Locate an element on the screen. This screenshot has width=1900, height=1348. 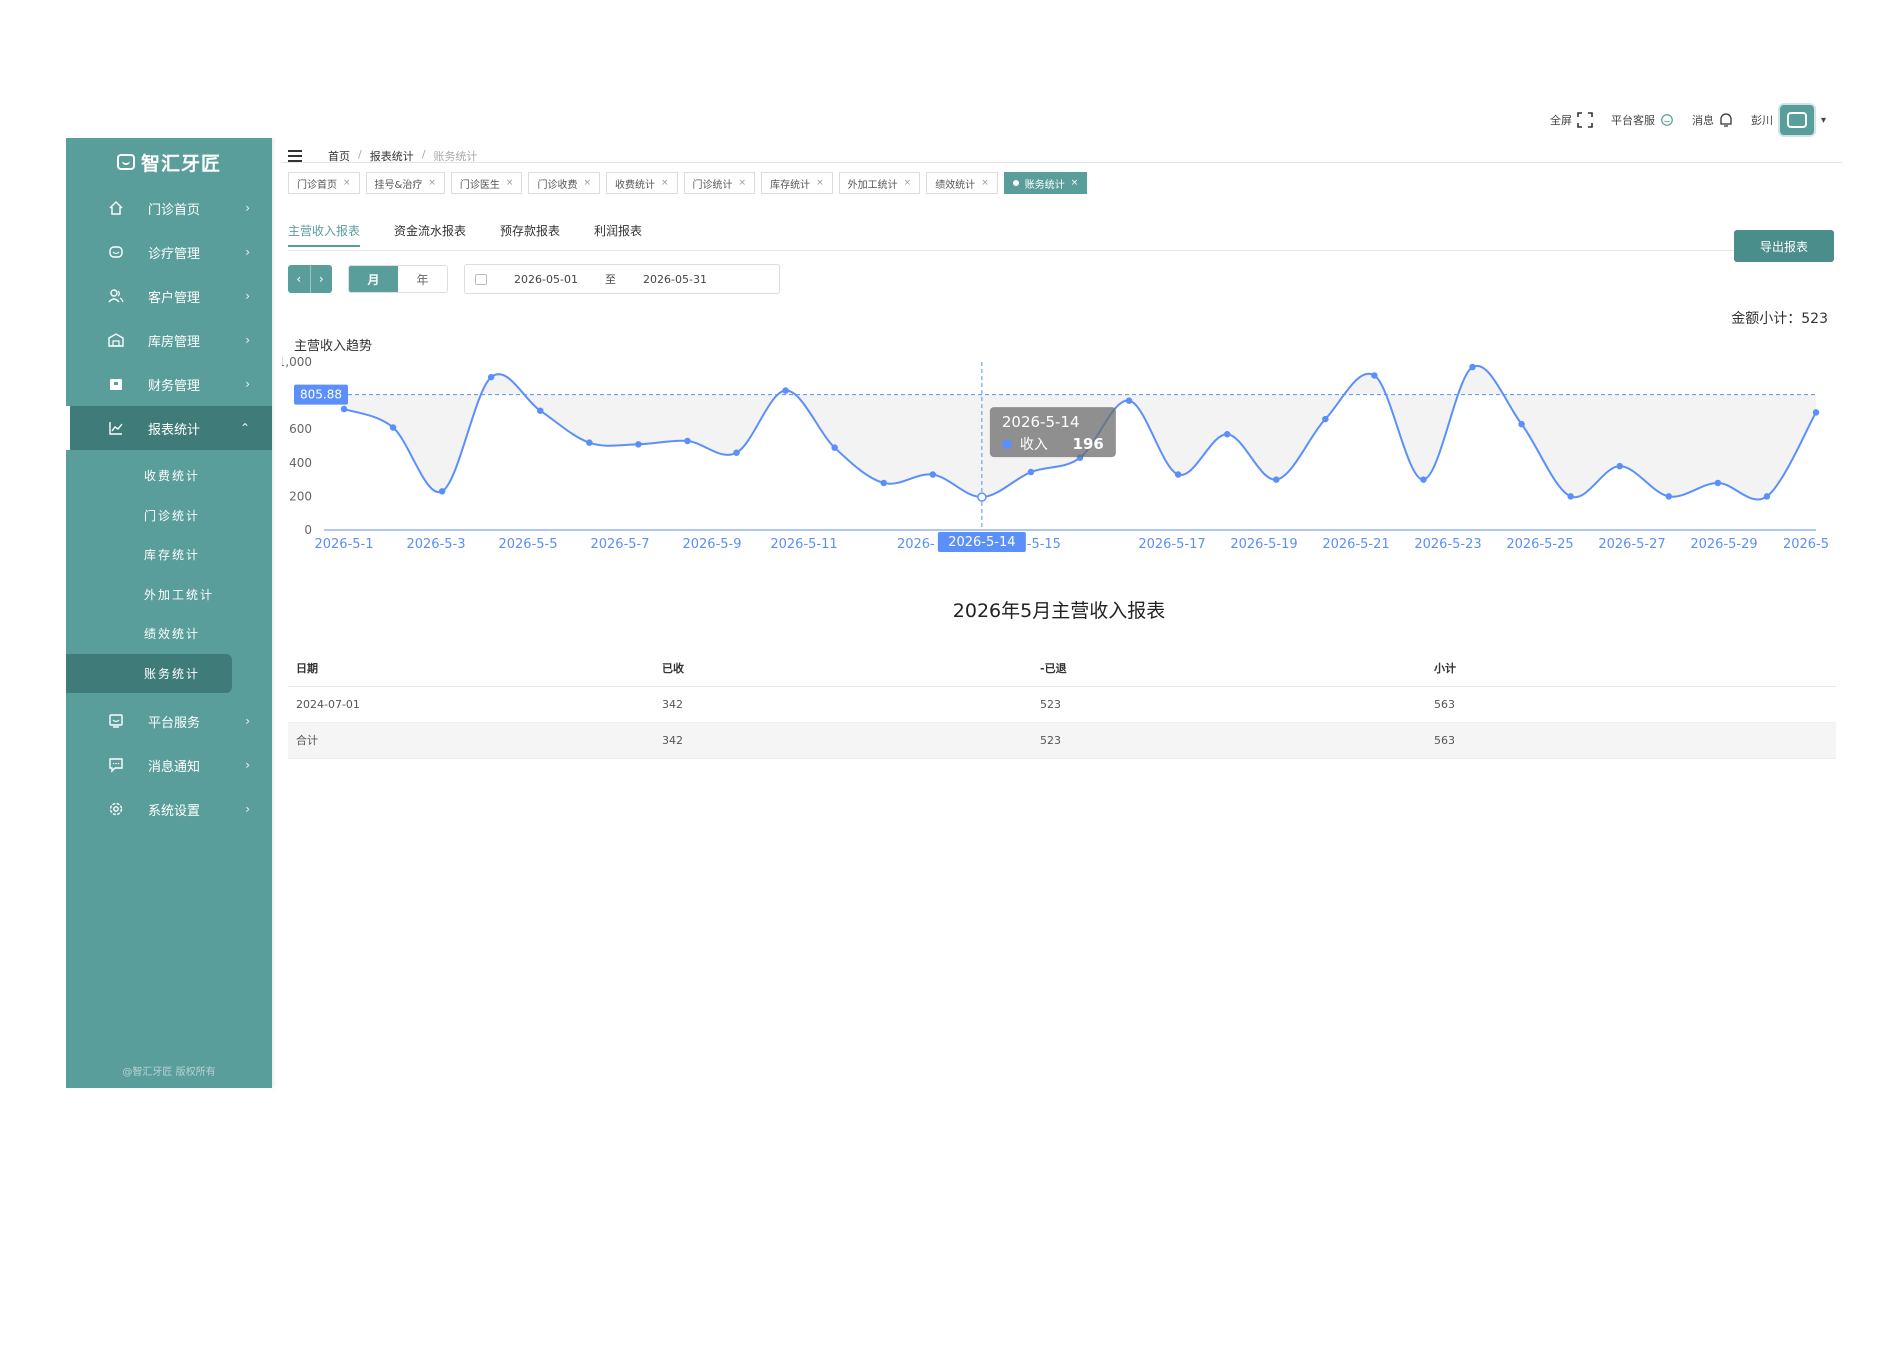
period-nav: ‹ › is located at coordinates (310, 279).